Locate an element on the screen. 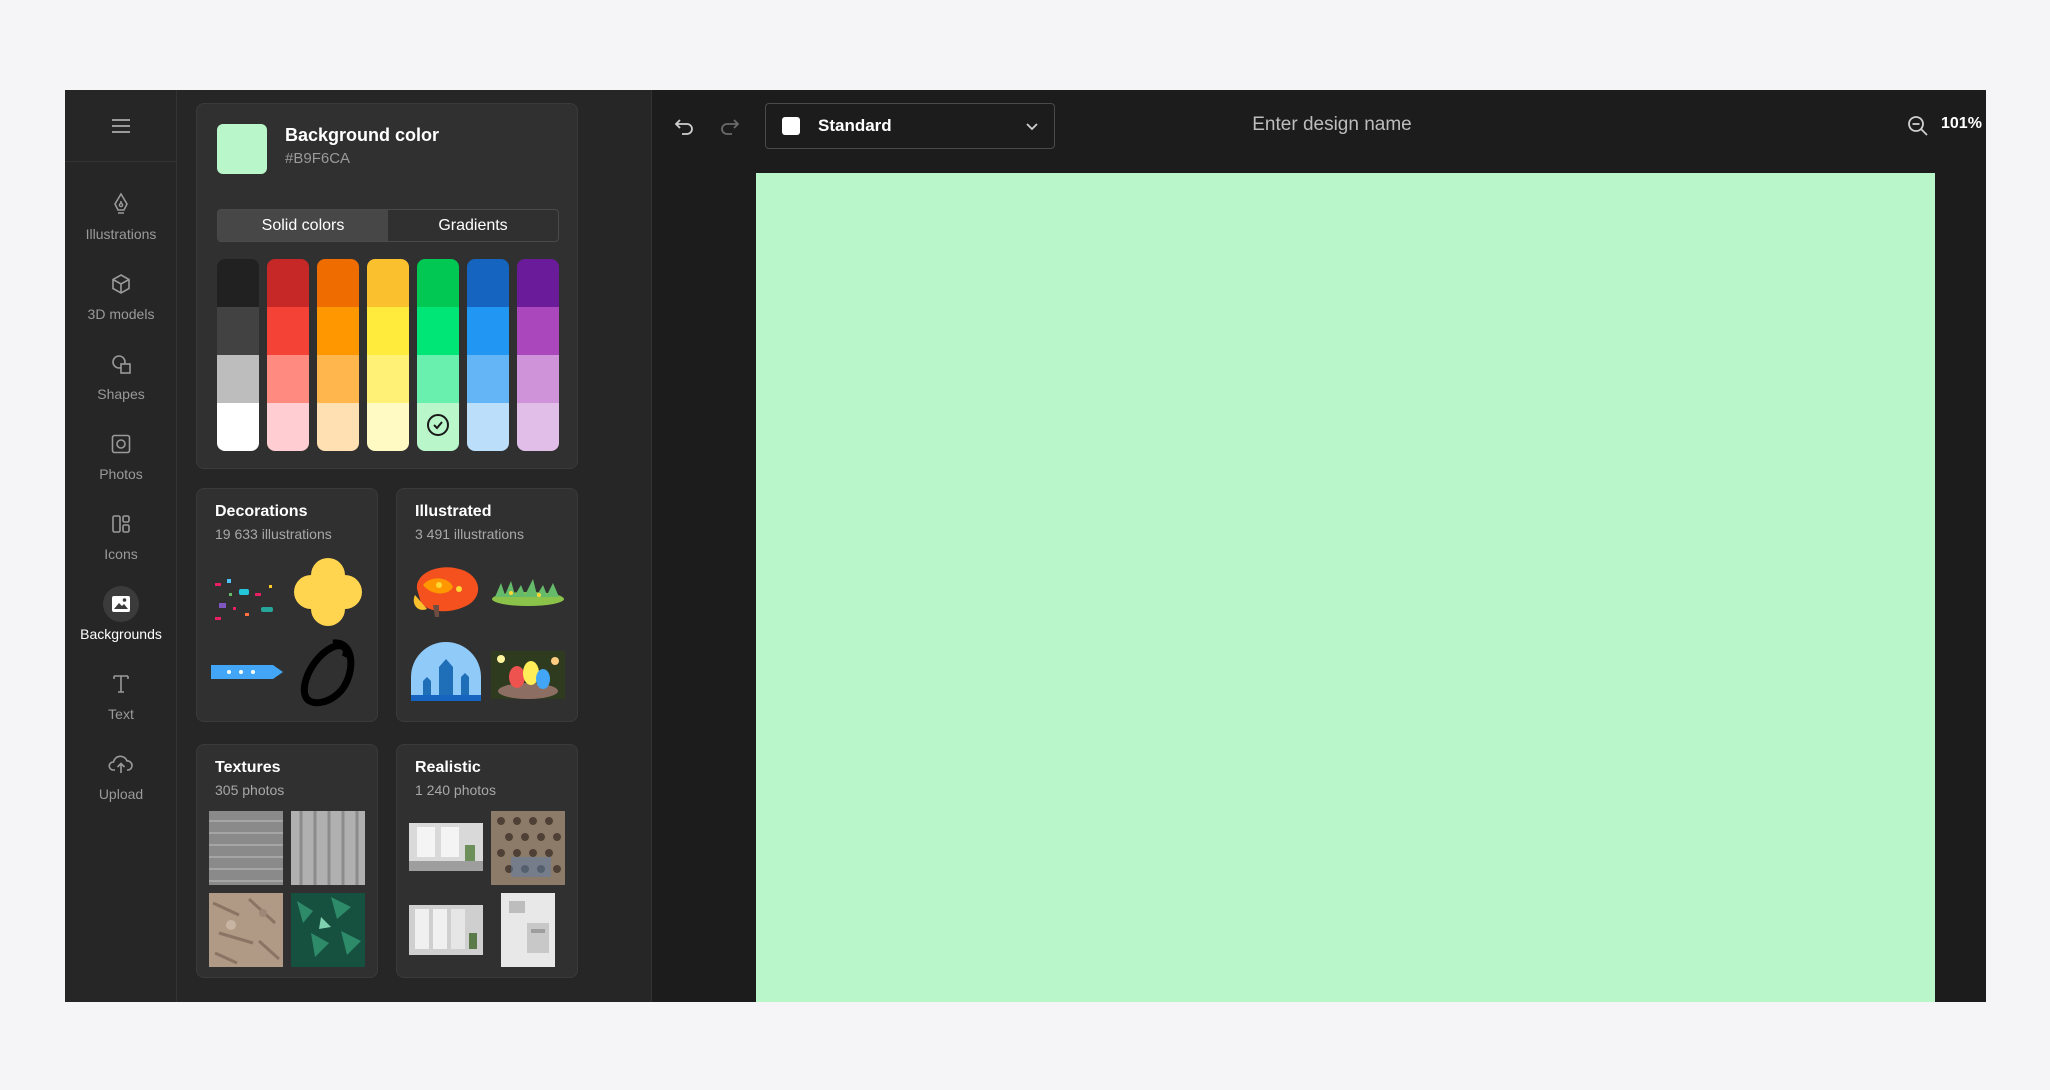 This screenshot has height=1090, width=2050. category-textures: Textures 305 photos is located at coordinates (287, 861).